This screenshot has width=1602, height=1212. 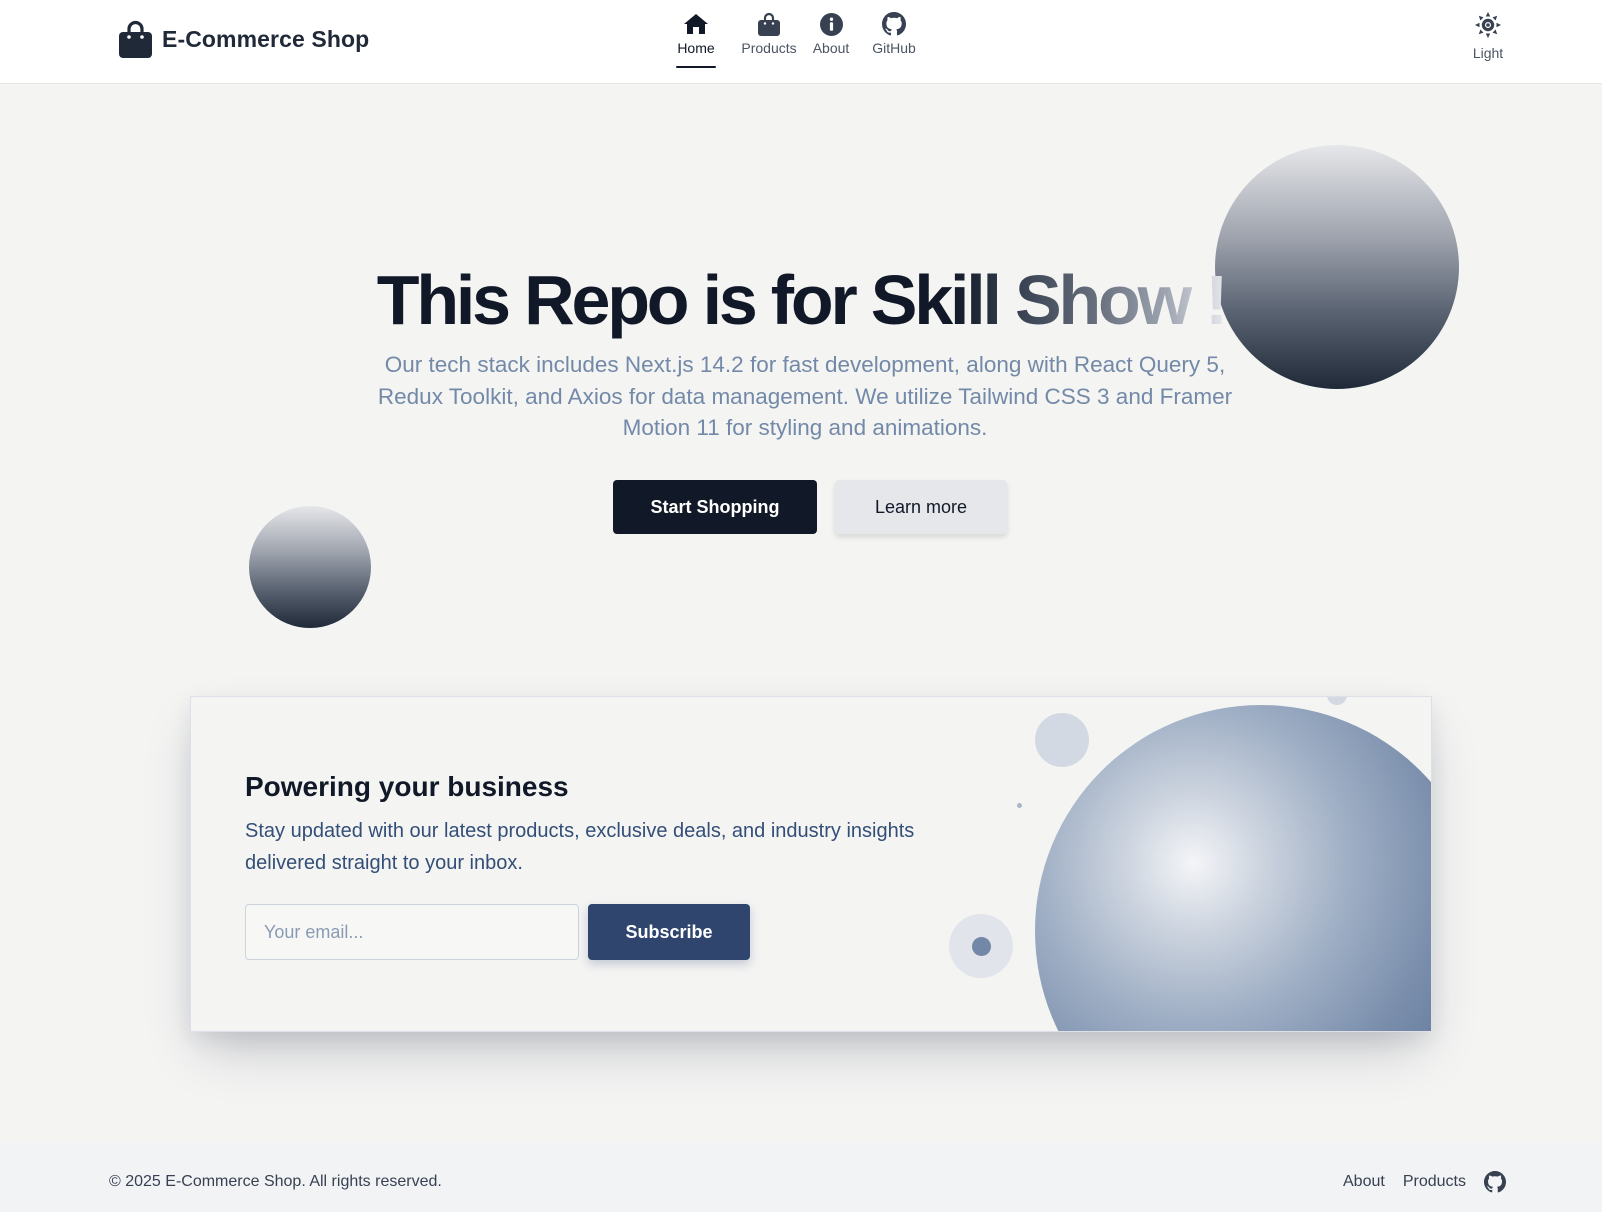 I want to click on main-nav: Home Products About GitHub, so click(x=797, y=38).